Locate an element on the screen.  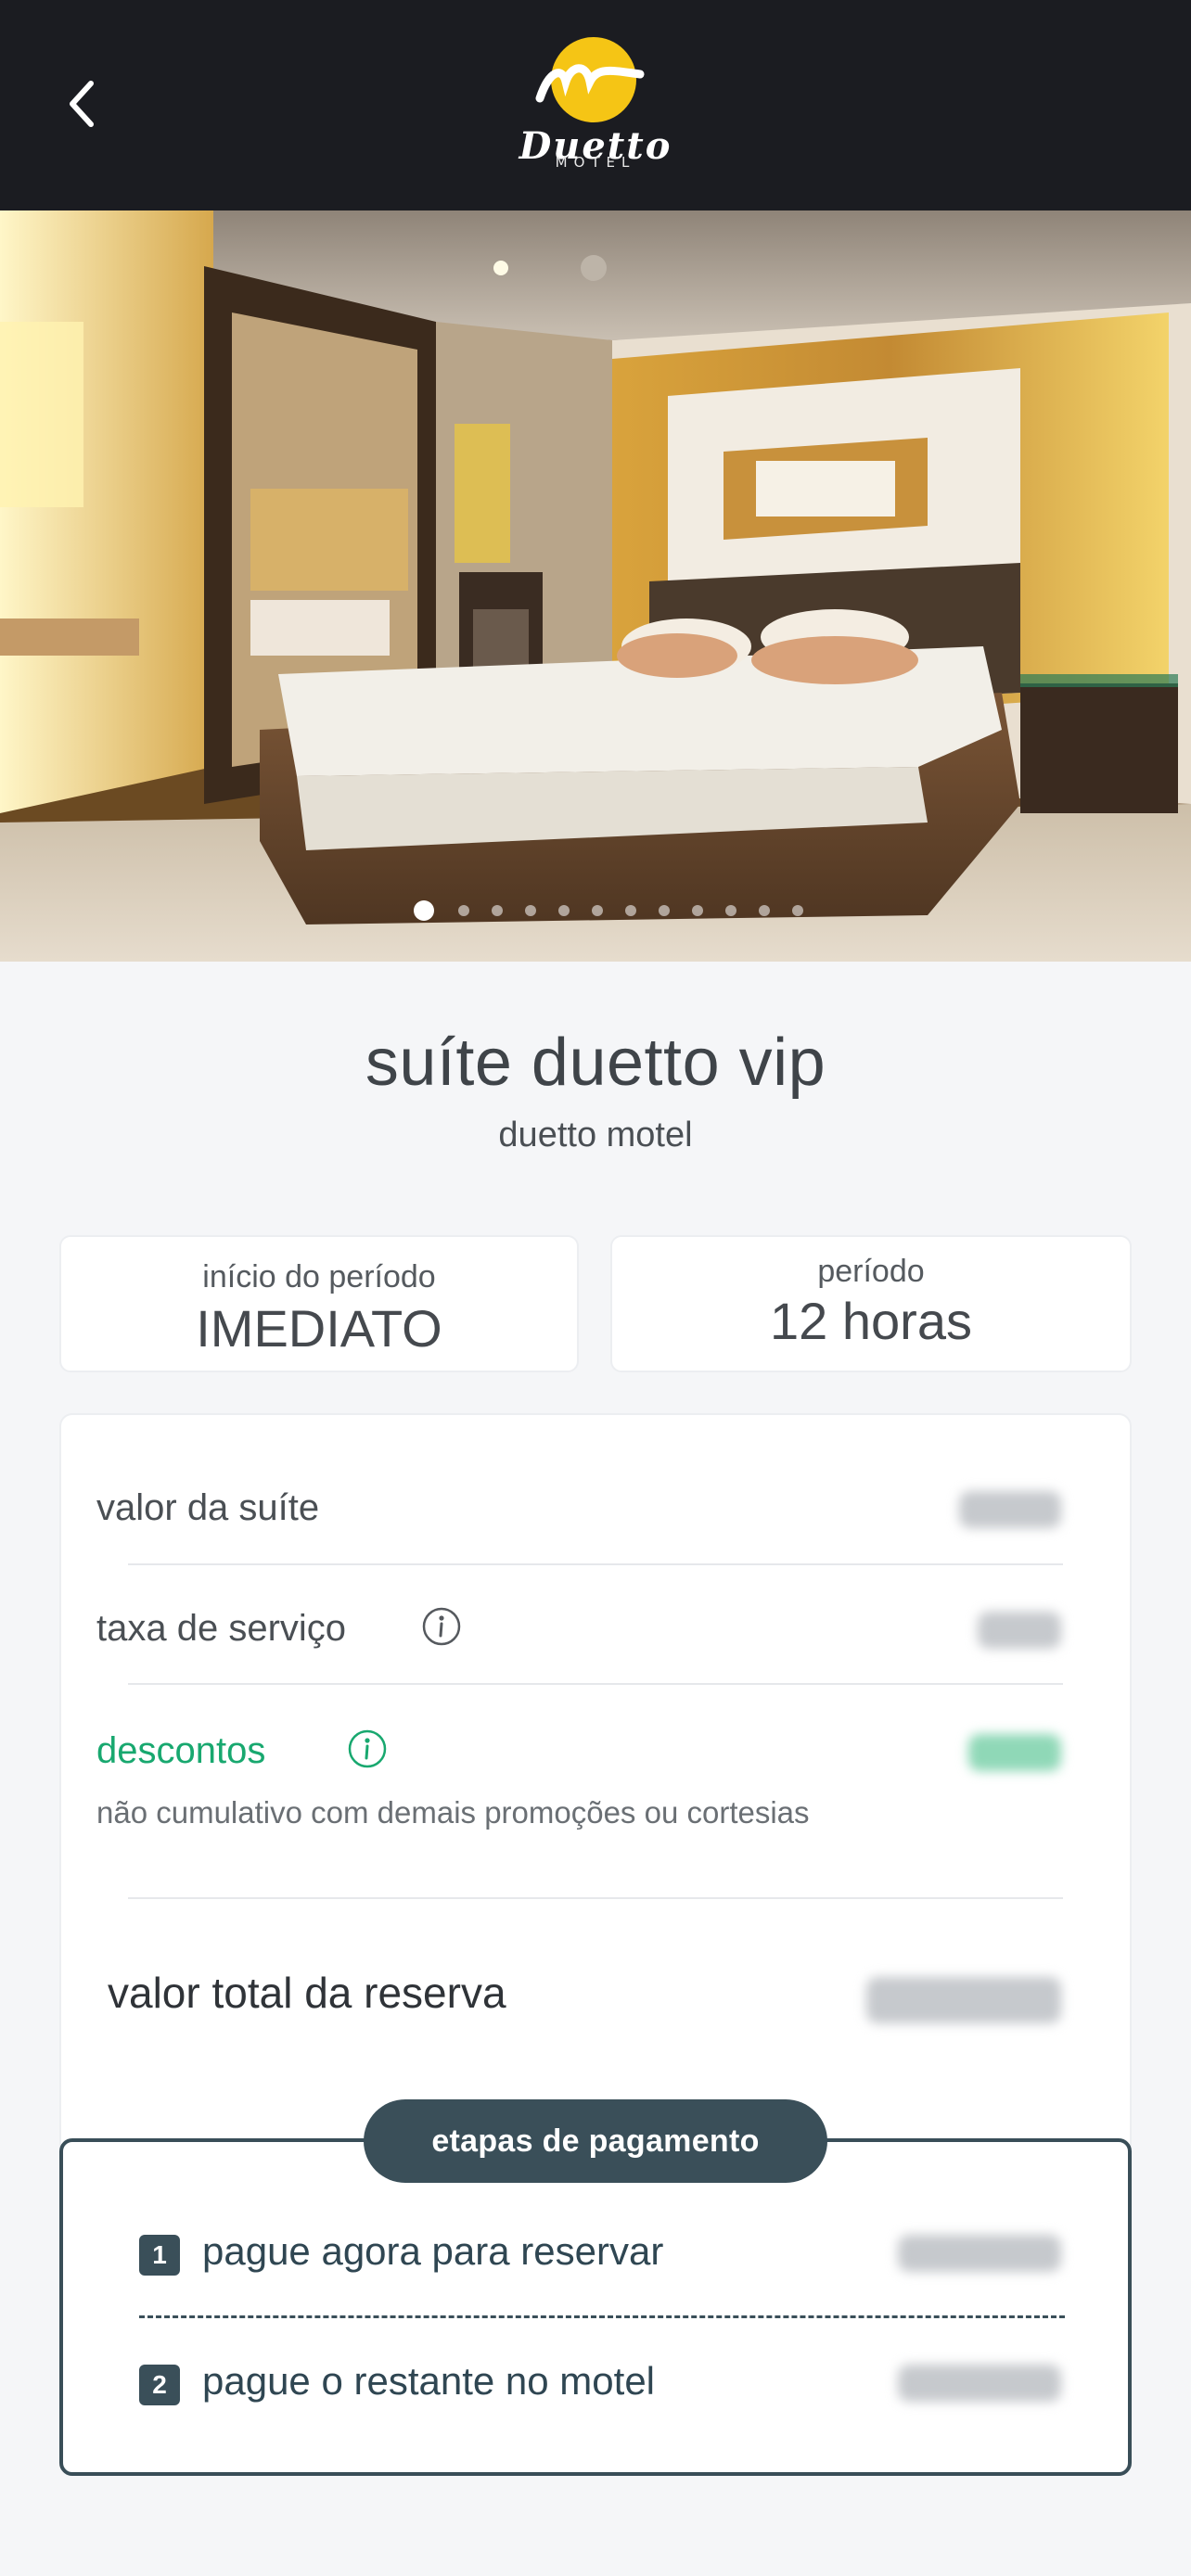
app-header: Duetto MOTEL is located at coordinates (595, 105).